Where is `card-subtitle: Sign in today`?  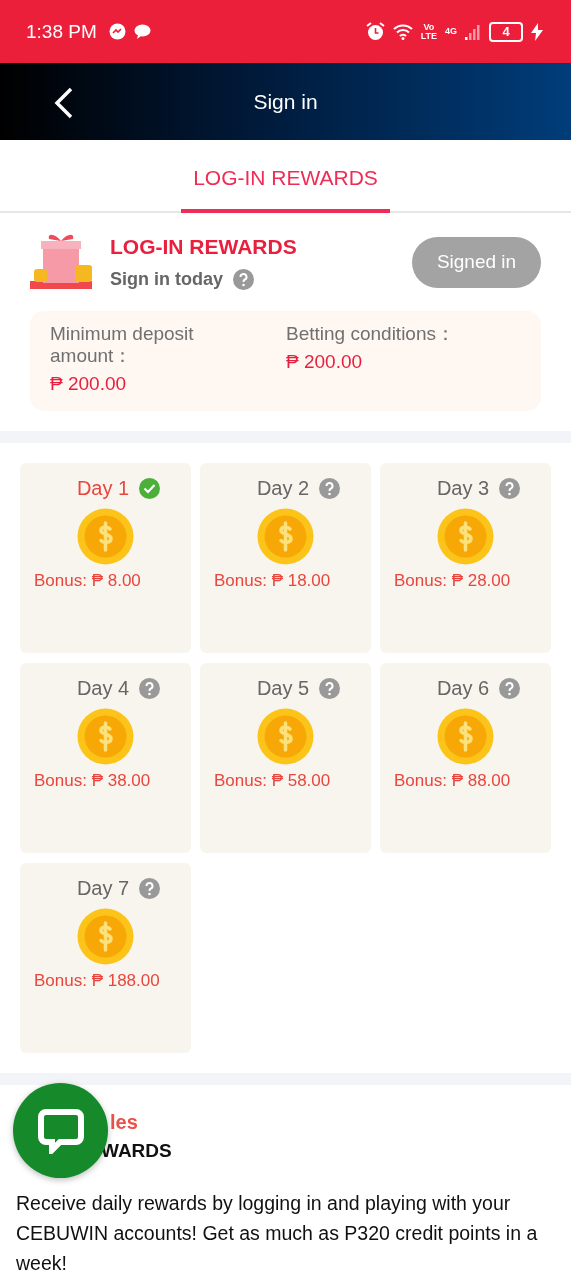 card-subtitle: Sign in today is located at coordinates (166, 279).